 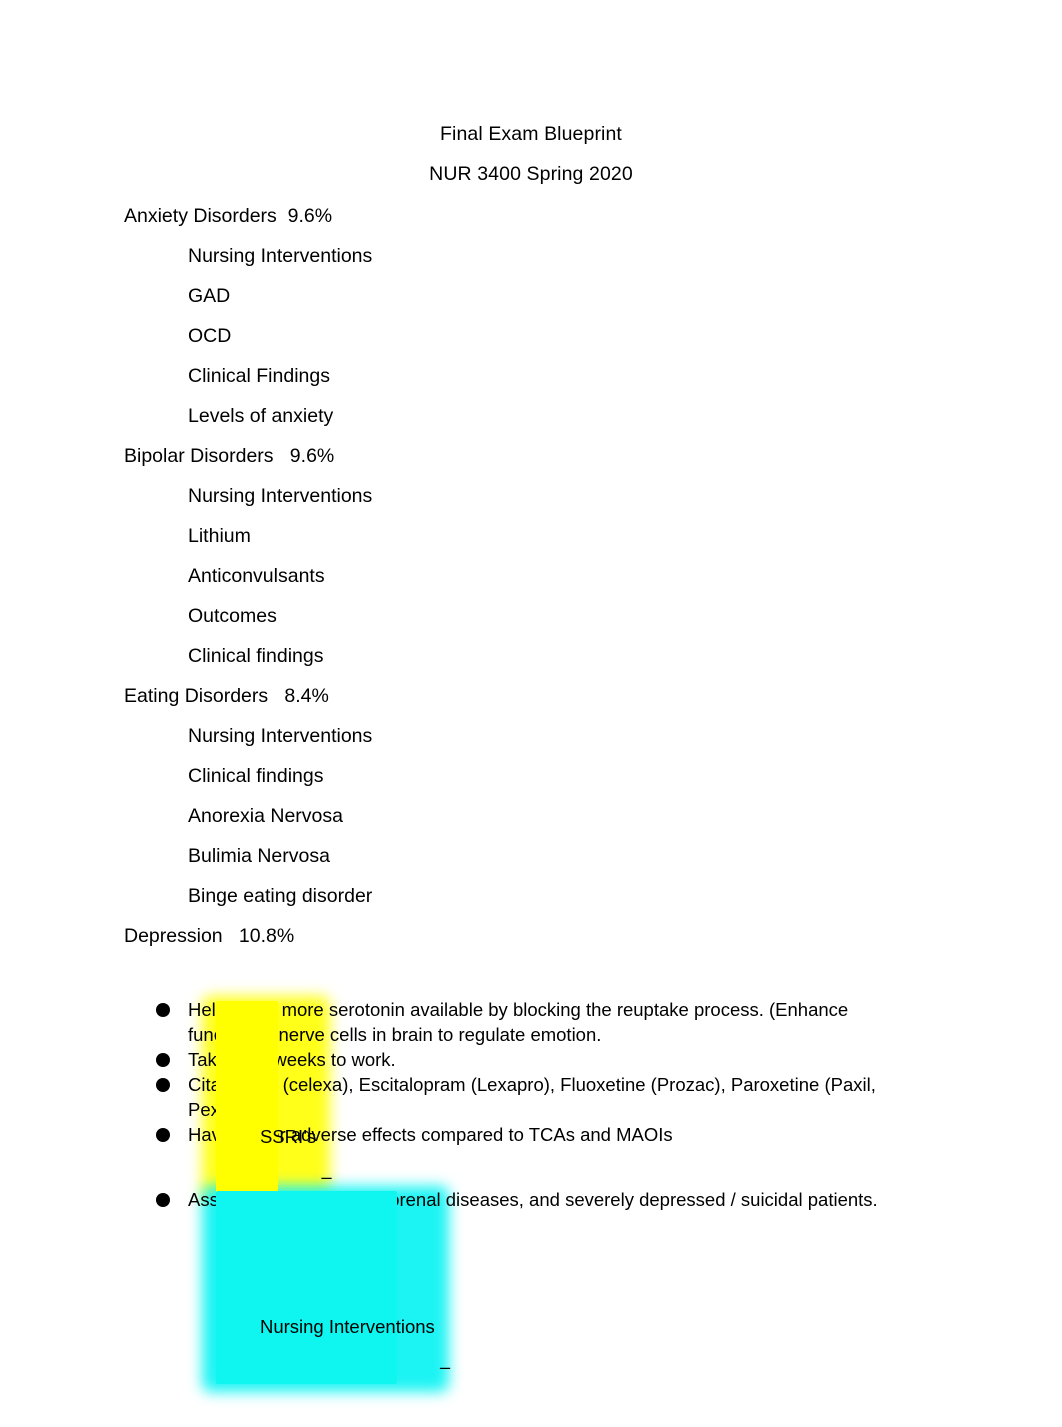 What do you see at coordinates (531, 1059) in the screenshot?
I see `bullet-item: Takes 4-6 weeks to work.` at bounding box center [531, 1059].